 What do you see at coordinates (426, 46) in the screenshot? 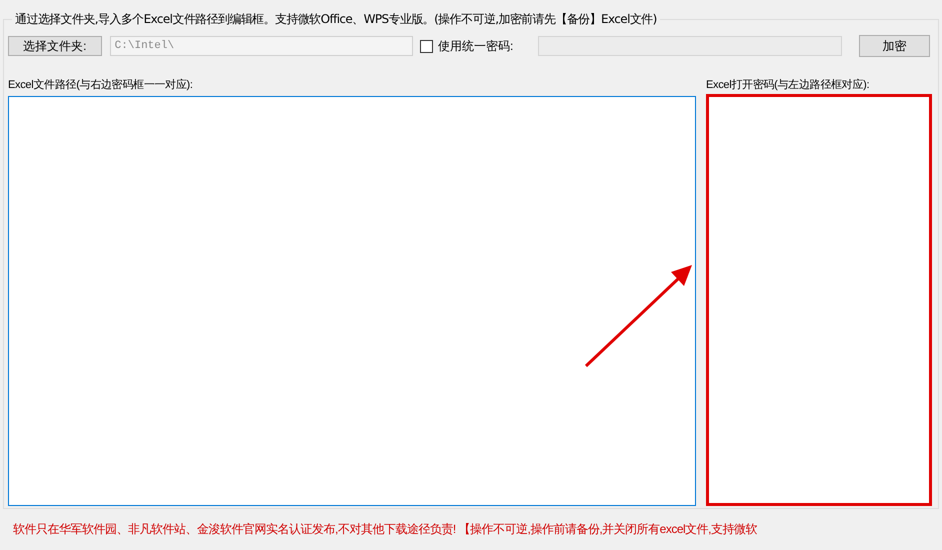
I see `unified-password-checkbox` at bounding box center [426, 46].